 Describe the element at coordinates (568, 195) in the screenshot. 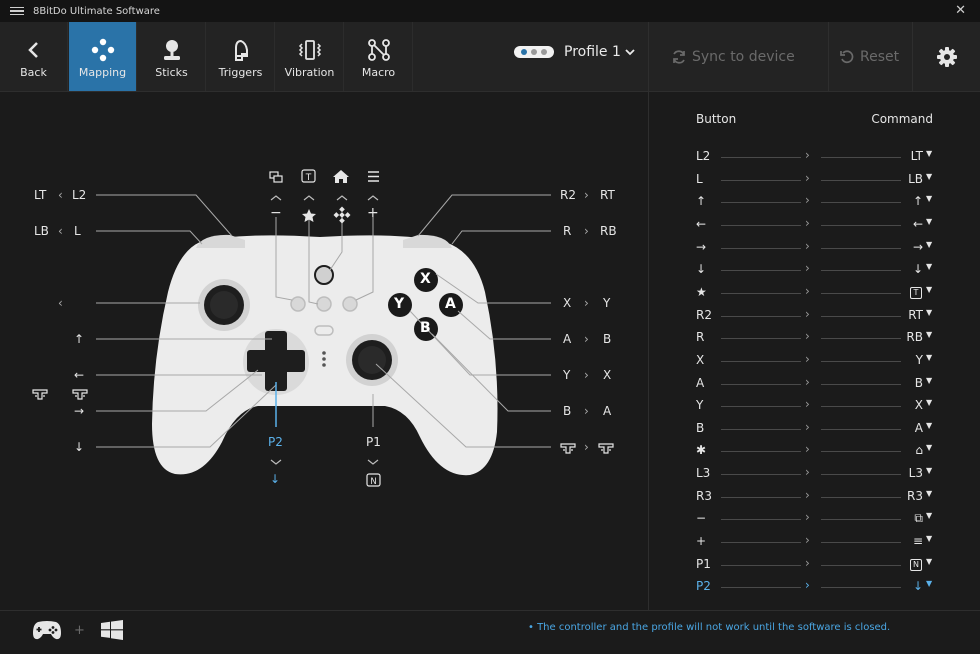

I see `r2-label: R2` at that location.